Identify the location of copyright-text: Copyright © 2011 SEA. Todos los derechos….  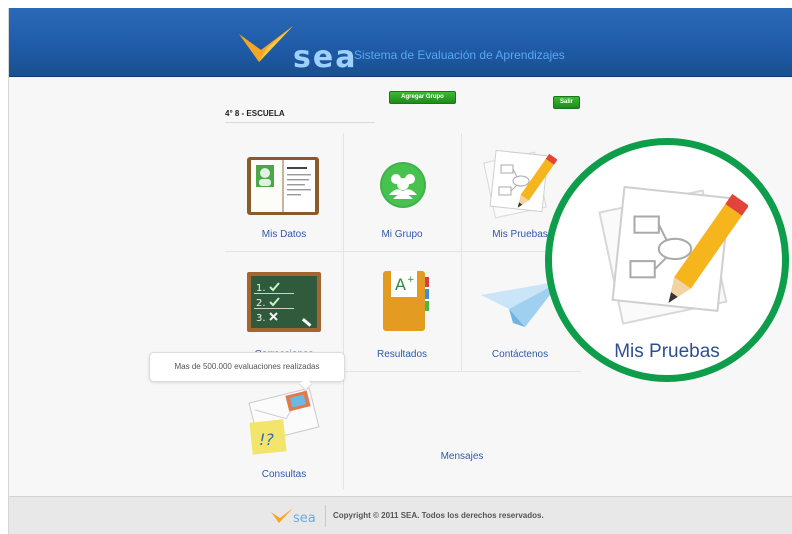
(438, 515).